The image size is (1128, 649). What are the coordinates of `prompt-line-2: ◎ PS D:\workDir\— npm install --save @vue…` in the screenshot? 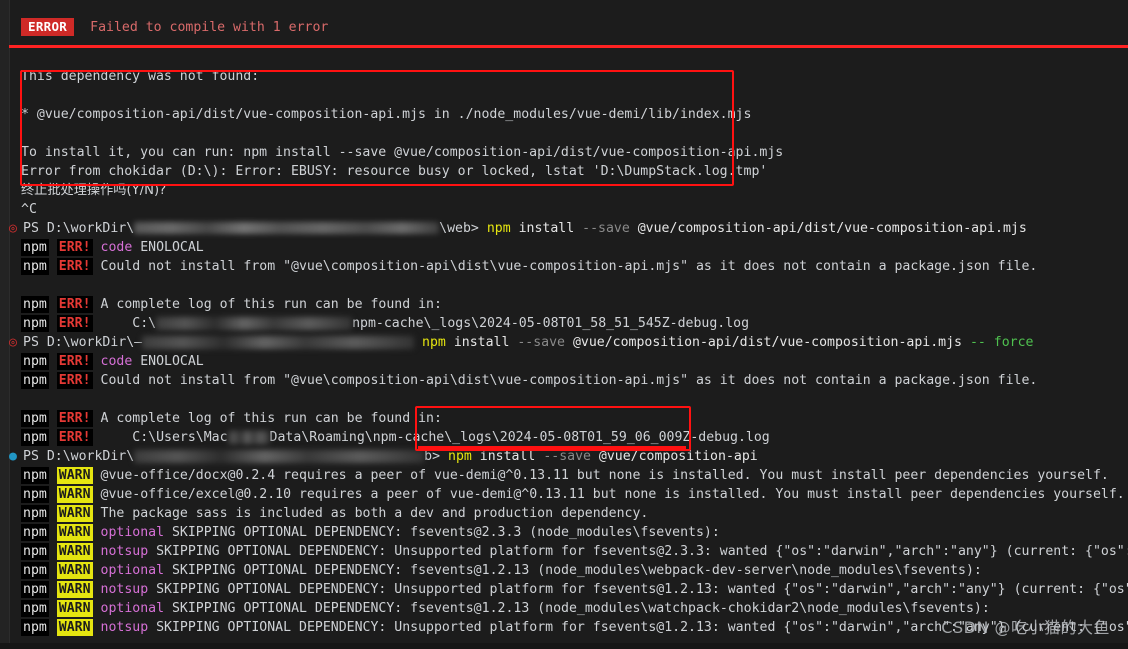 It's located at (568, 342).